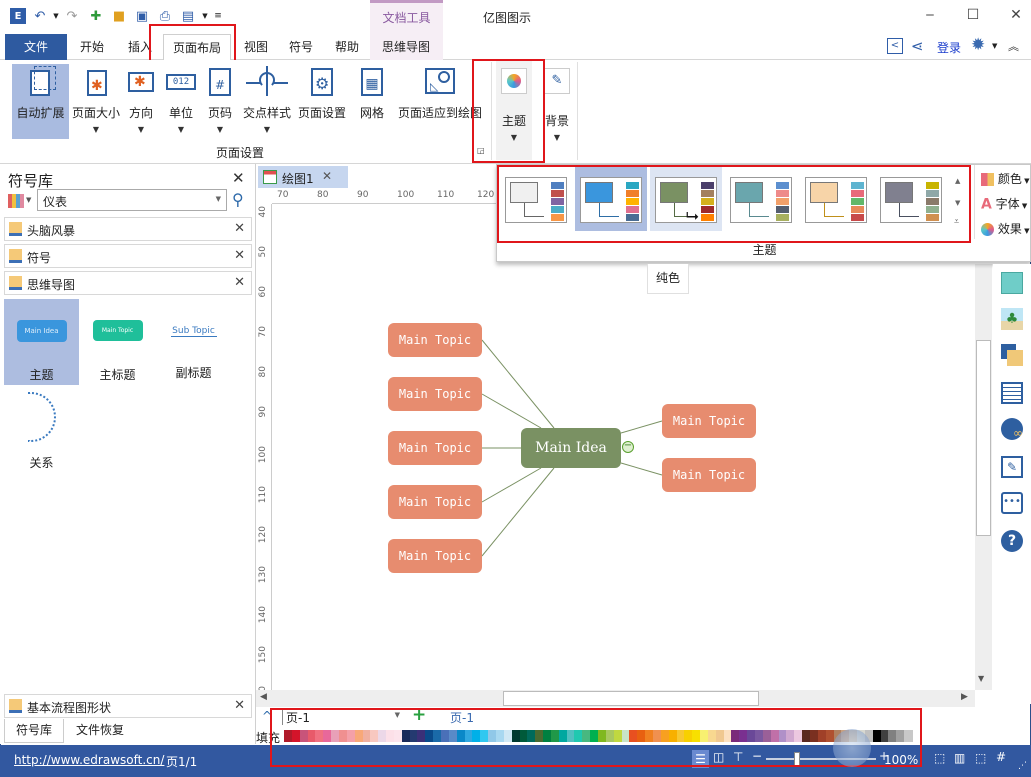 This screenshot has height=777, width=1031. What do you see at coordinates (718, 757) in the screenshot?
I see `outline-view-icon: ◫` at bounding box center [718, 757].